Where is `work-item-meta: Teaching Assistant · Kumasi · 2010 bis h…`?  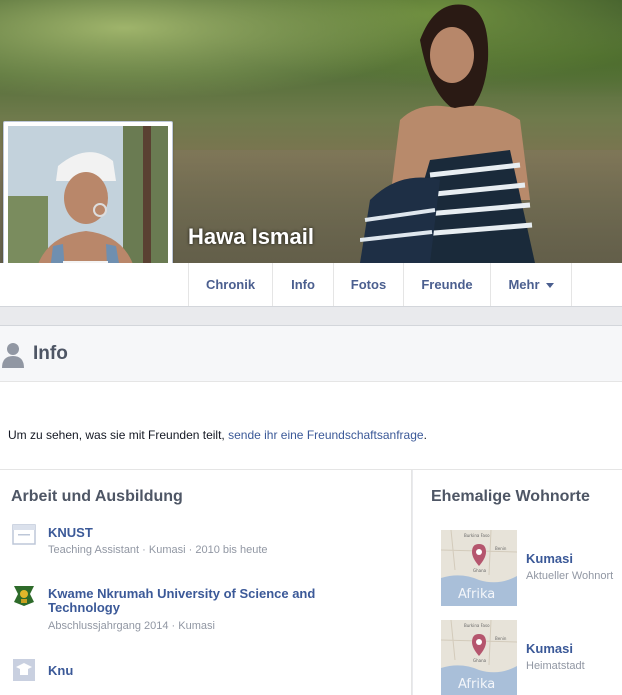
work-item-meta: Teaching Assistant · Kumasi · 2010 bis h… is located at coordinates (158, 550).